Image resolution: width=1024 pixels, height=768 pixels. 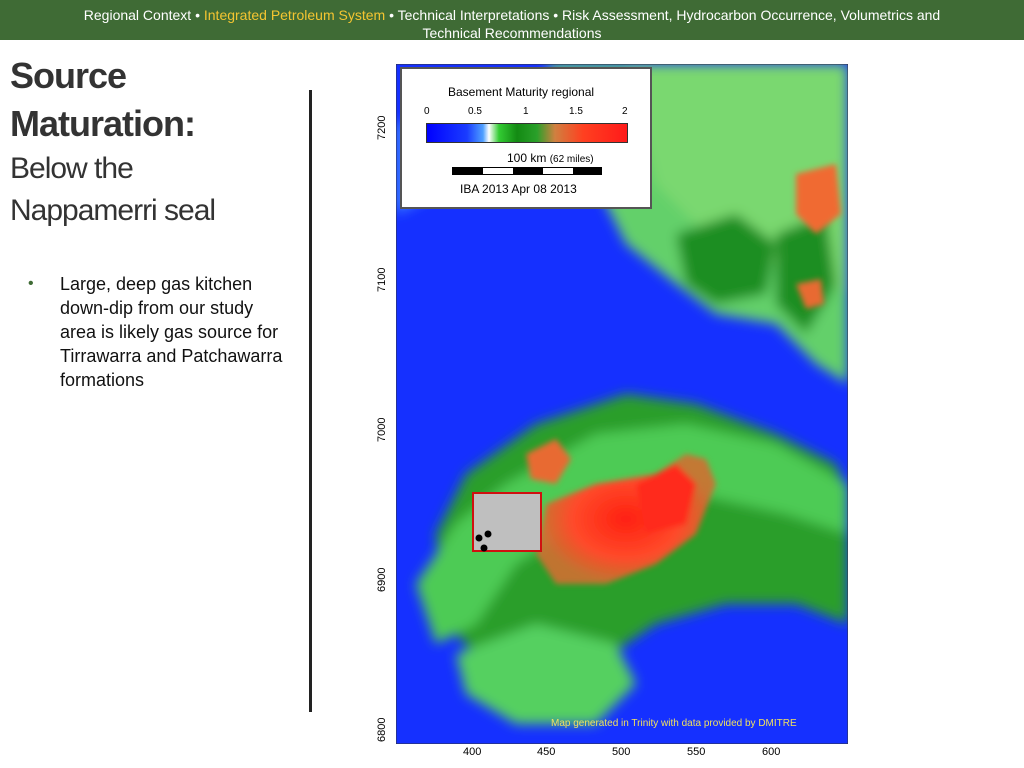 I want to click on scale-miles: (62 miles), so click(x=571, y=159).